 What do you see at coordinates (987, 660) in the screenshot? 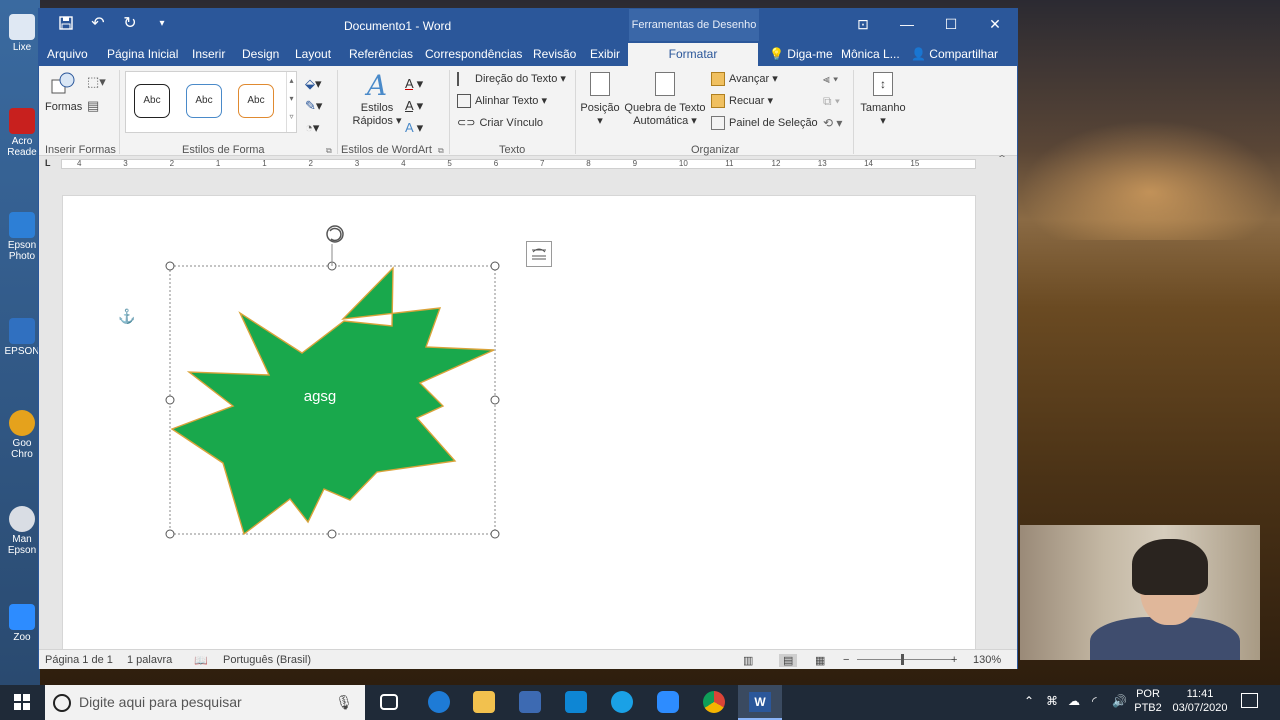
I see `zoom-level: 130%` at bounding box center [987, 660].